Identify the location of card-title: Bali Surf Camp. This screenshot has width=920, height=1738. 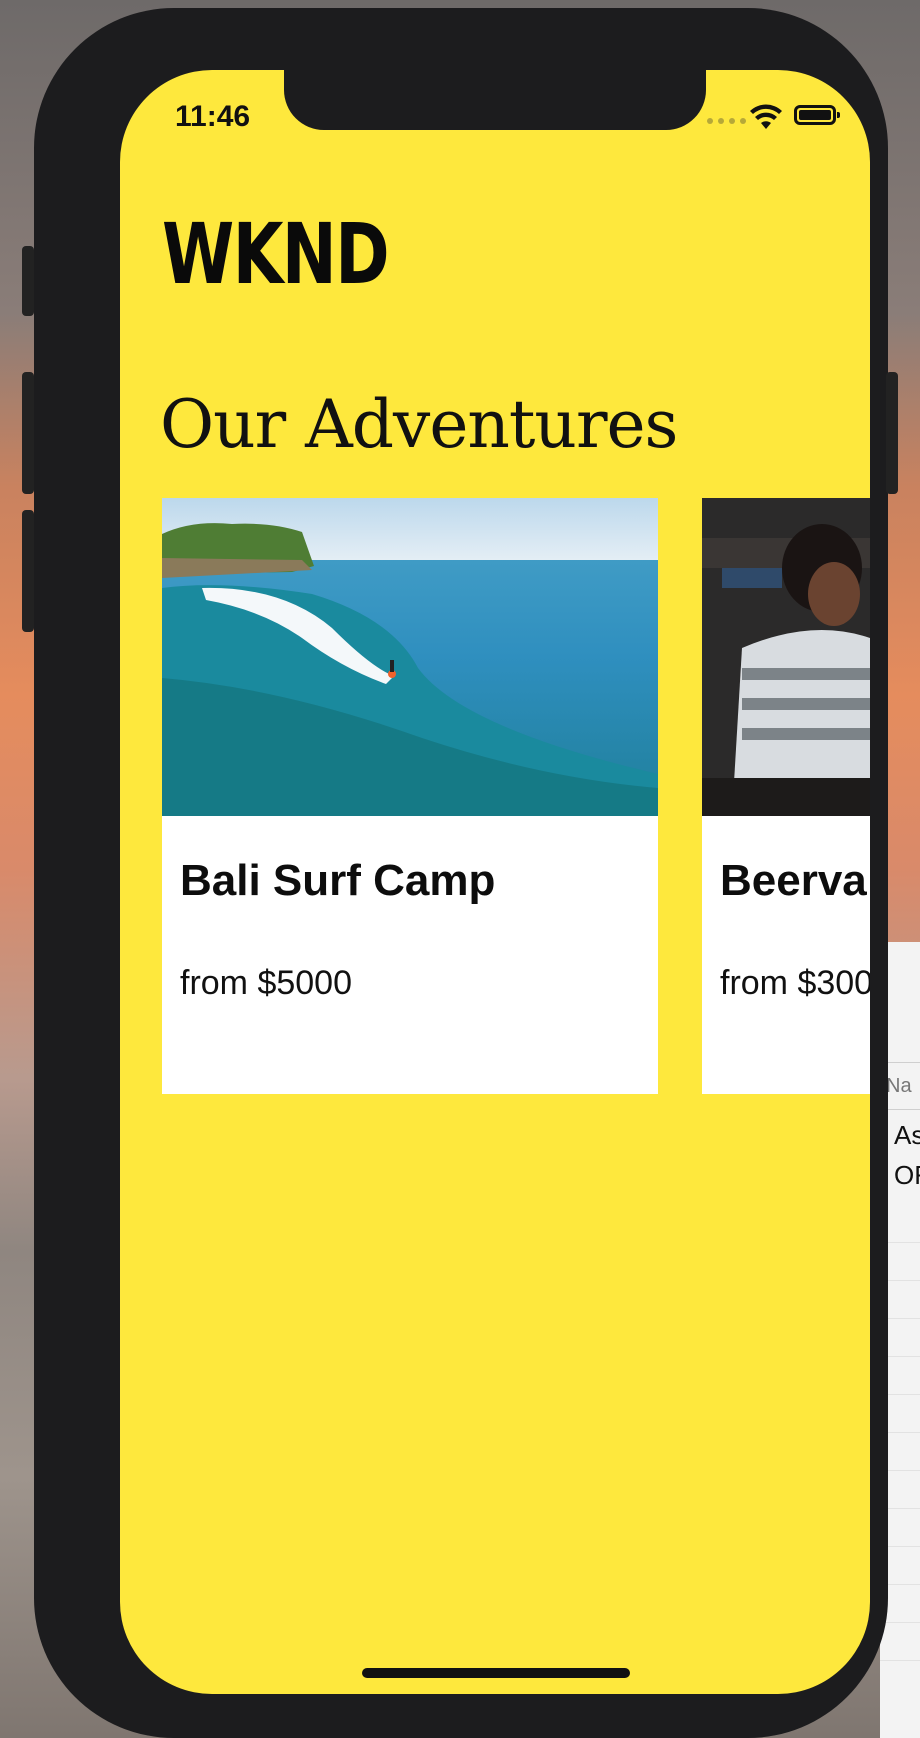
(338, 880).